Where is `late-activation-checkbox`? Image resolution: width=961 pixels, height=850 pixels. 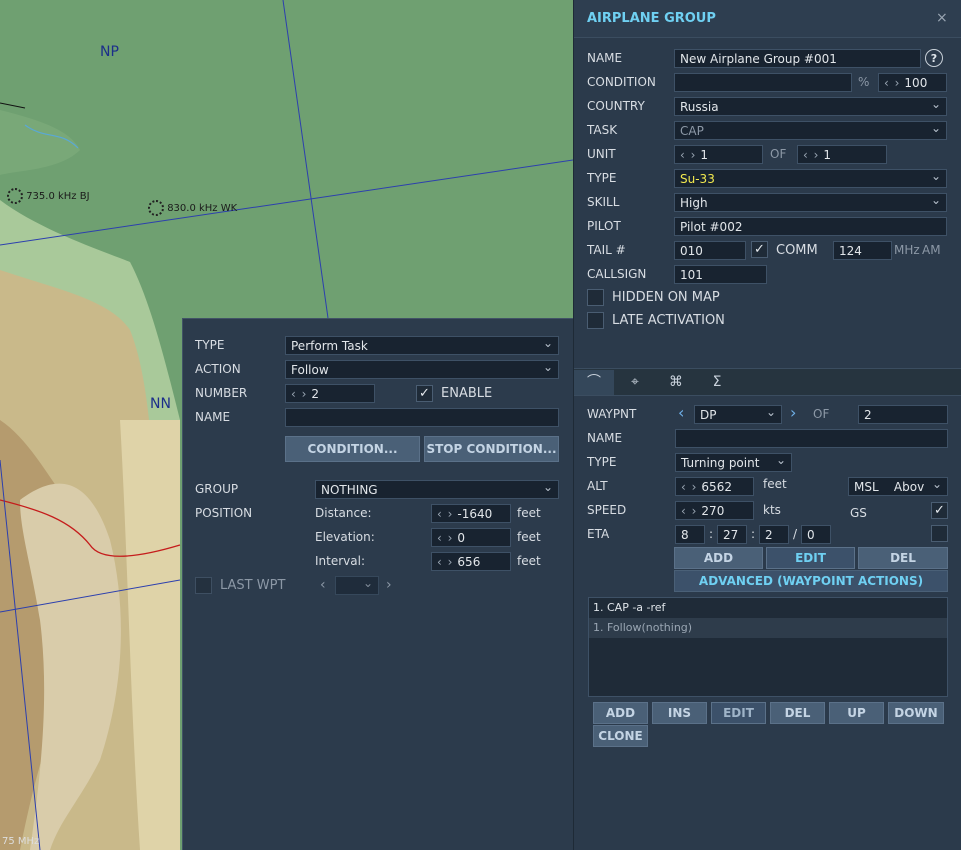 late-activation-checkbox is located at coordinates (595, 320).